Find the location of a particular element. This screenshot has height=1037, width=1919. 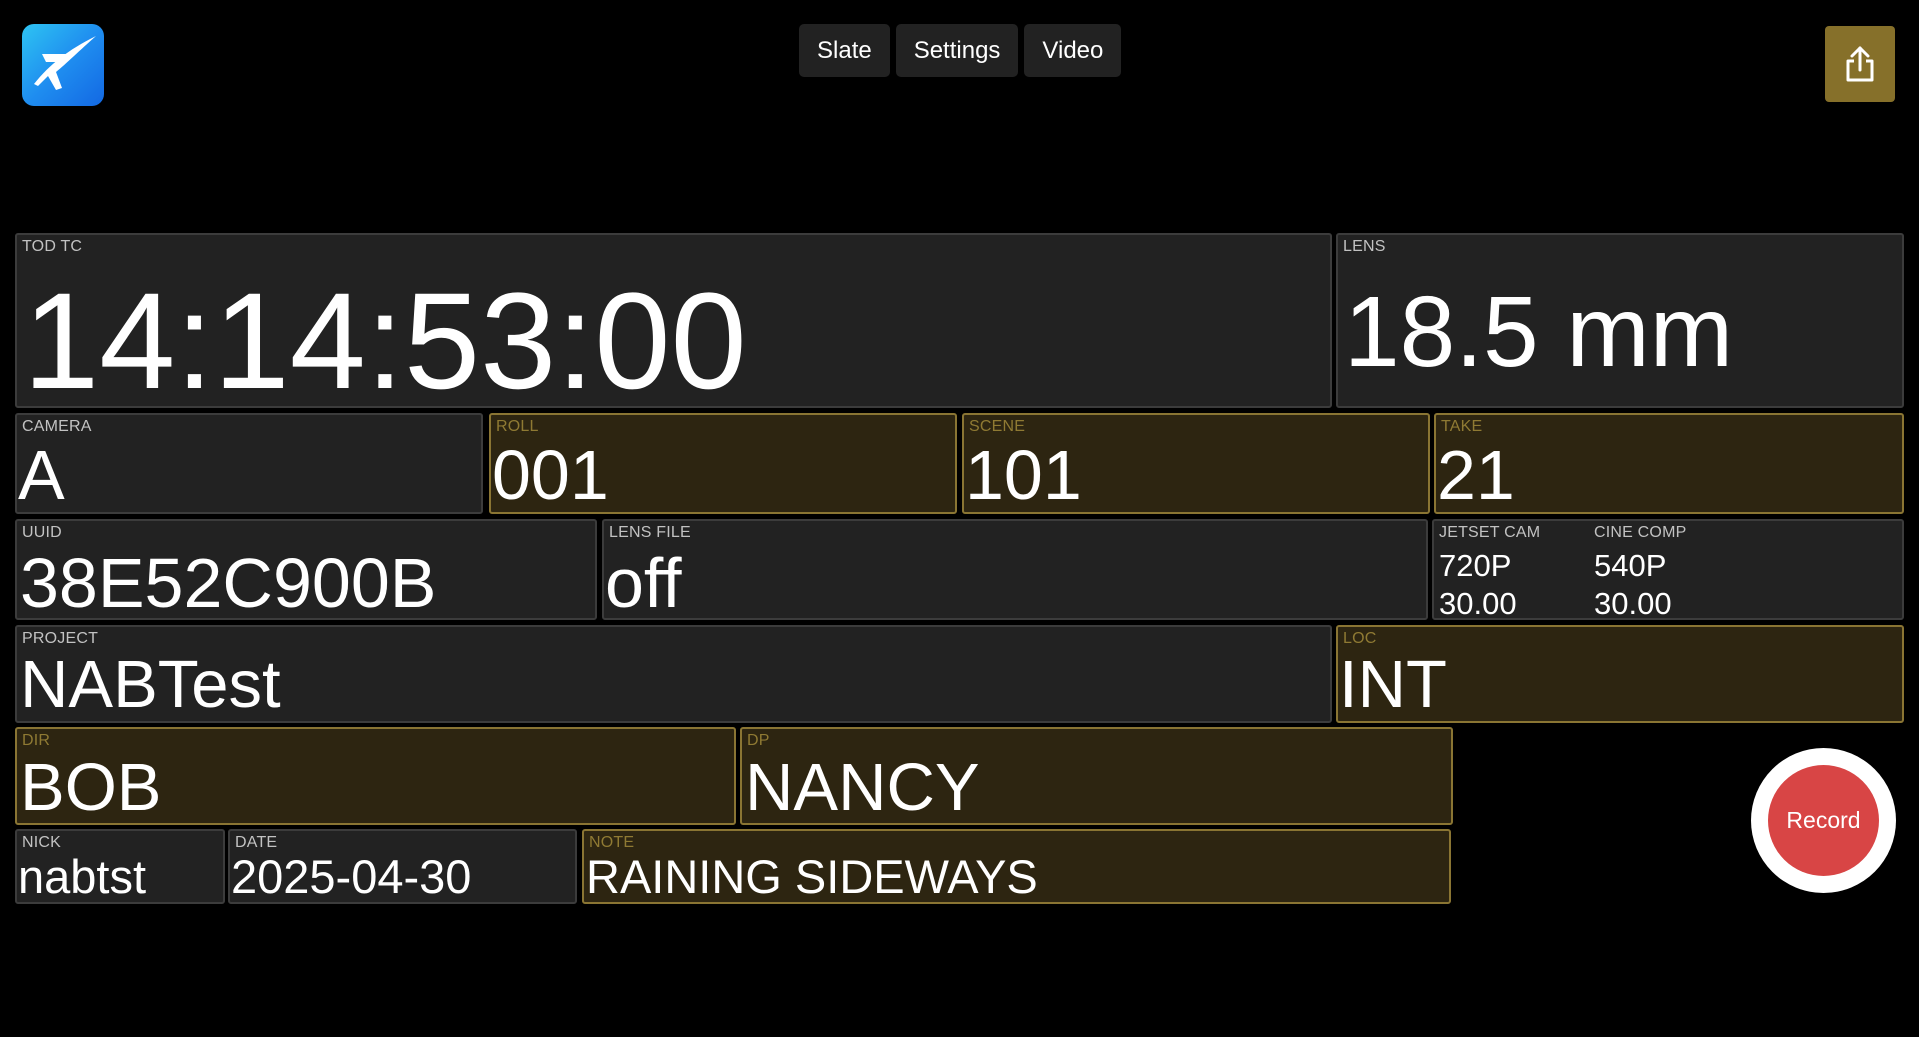

dp-field: DP NANCY is located at coordinates (1096, 776).